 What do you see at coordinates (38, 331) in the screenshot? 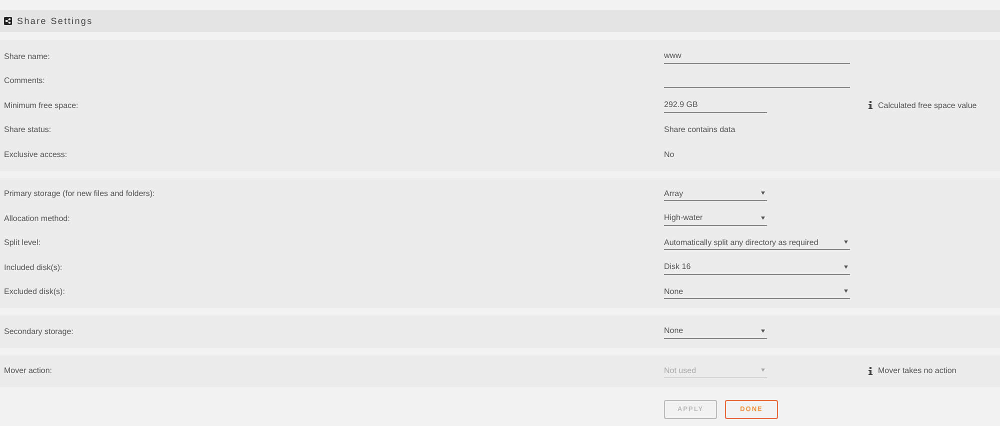
I see `field-label: Secondary storage:` at bounding box center [38, 331].